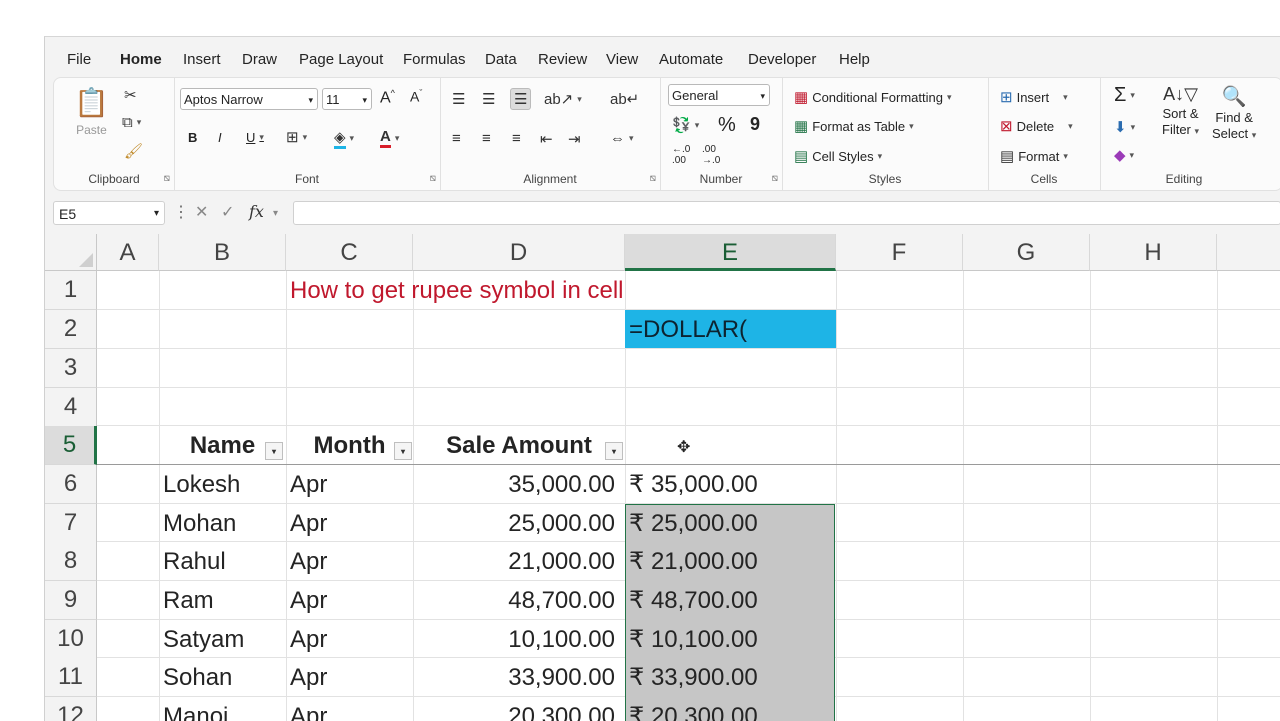 The image size is (1280, 721). What do you see at coordinates (854, 126) in the screenshot?
I see `format-as-table-button: ▦ Format as Table ▾` at bounding box center [854, 126].